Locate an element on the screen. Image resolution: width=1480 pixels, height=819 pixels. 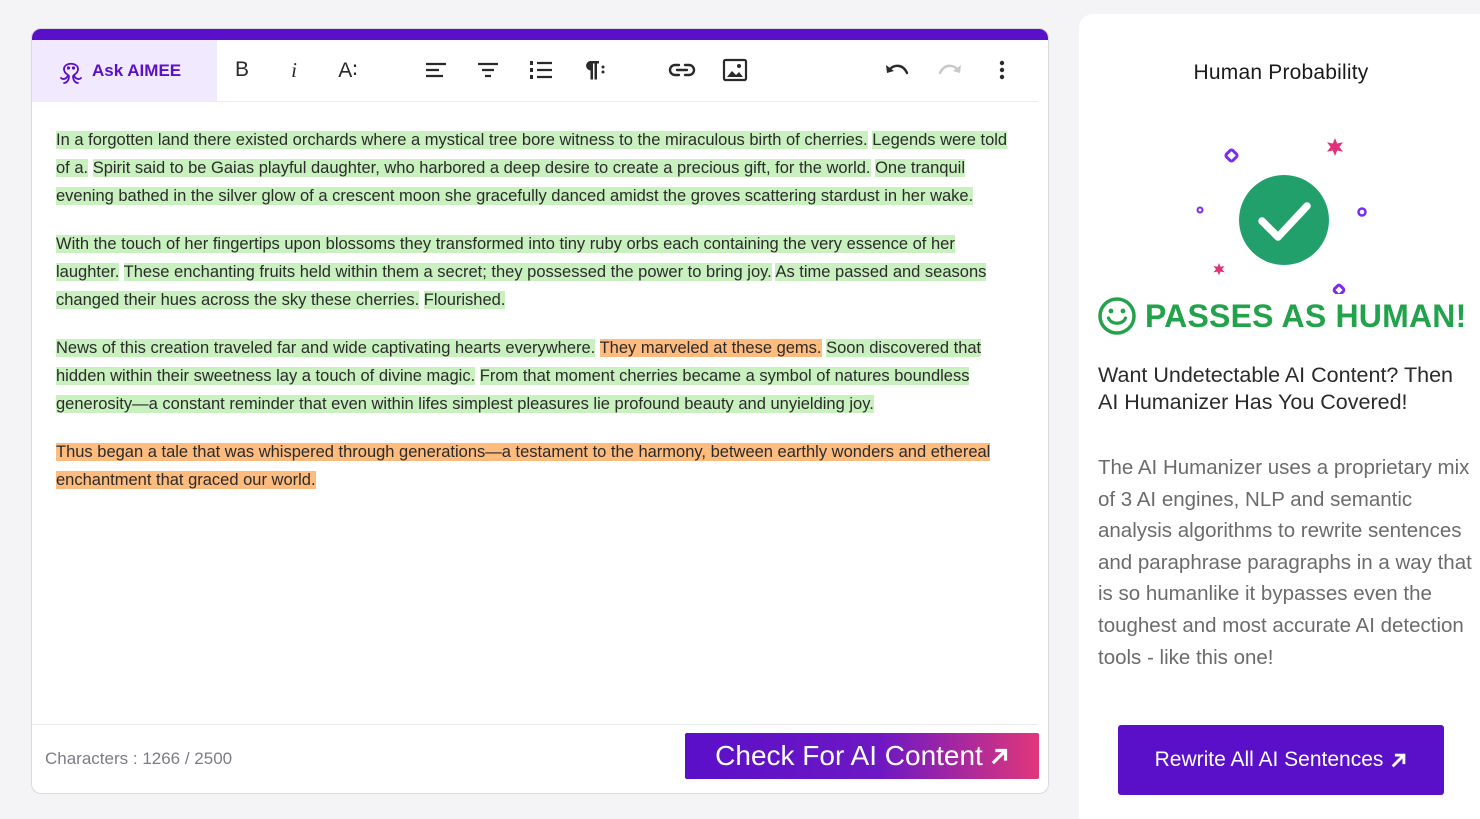
human-probability-title: Human Probability is located at coordinates (1281, 72).